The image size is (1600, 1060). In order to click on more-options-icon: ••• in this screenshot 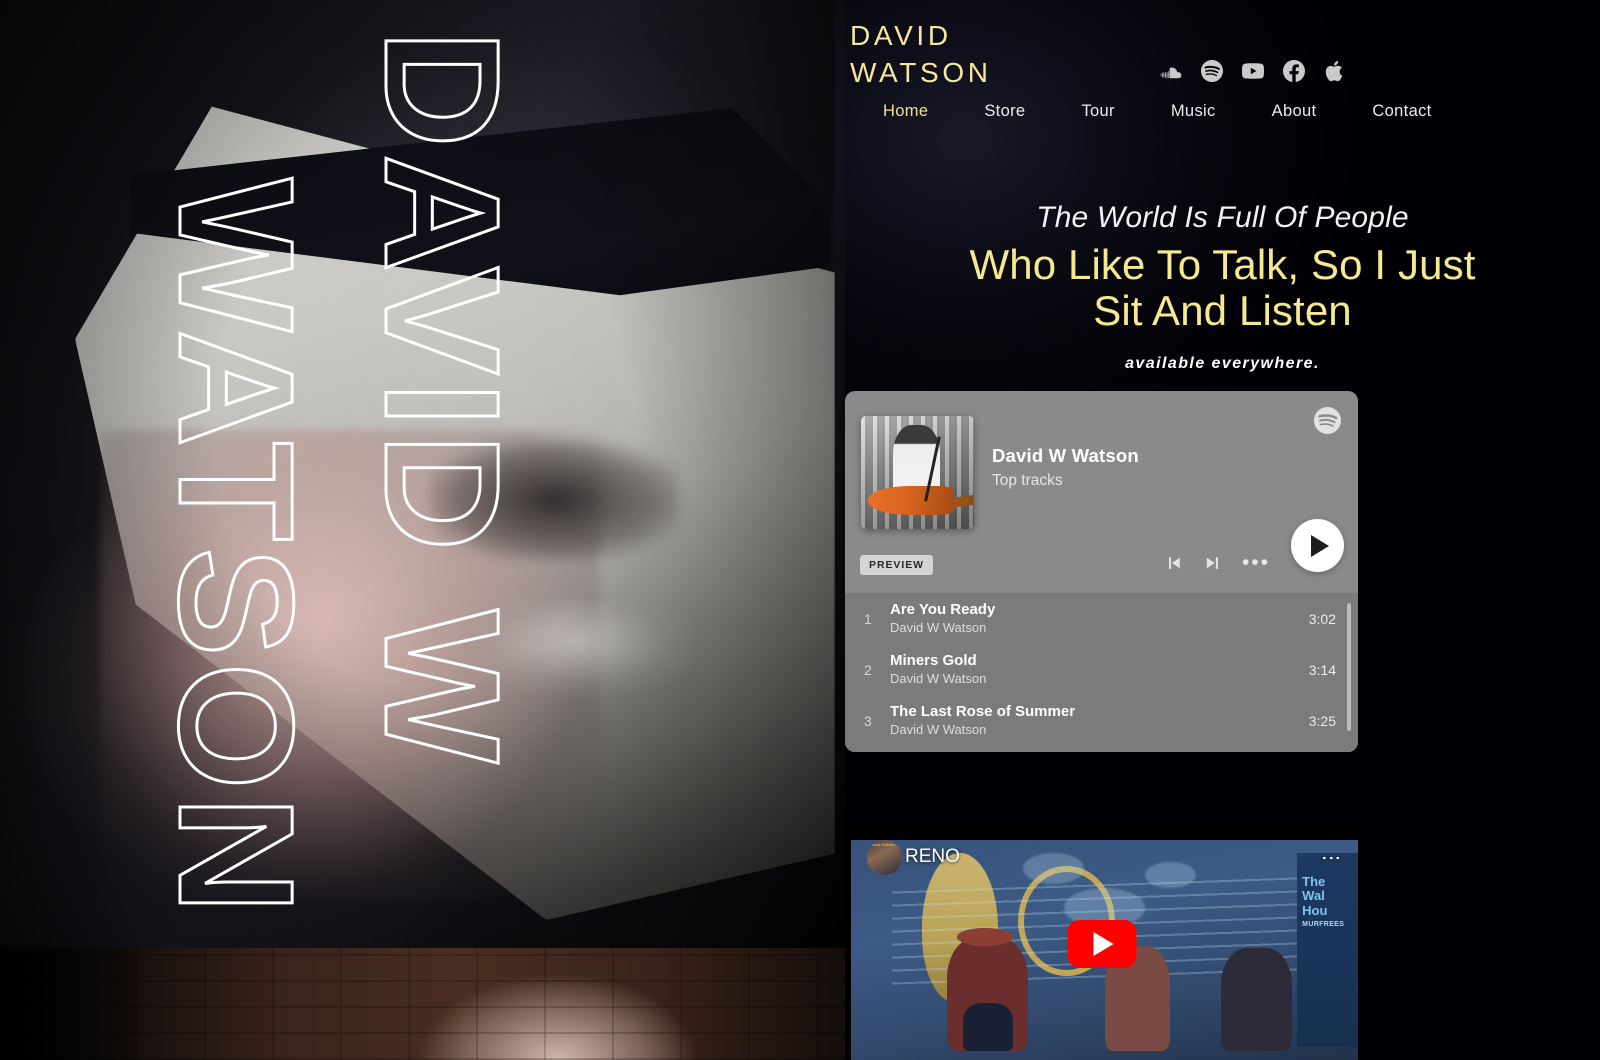, I will do `click(1256, 562)`.